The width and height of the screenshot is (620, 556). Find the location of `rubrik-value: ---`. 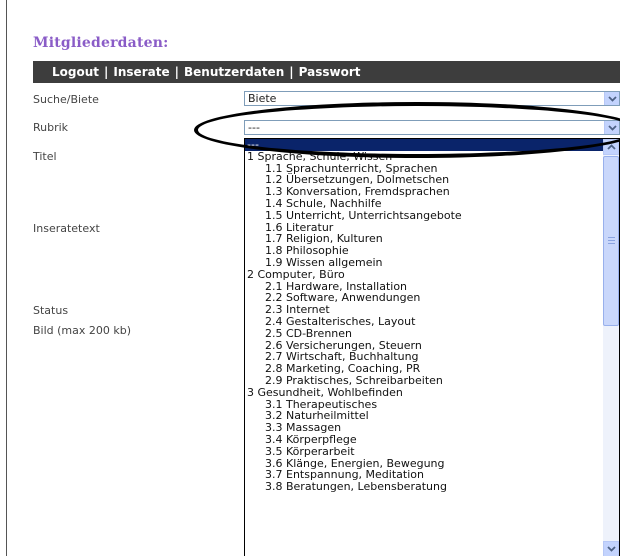

rubrik-value: --- is located at coordinates (254, 127).